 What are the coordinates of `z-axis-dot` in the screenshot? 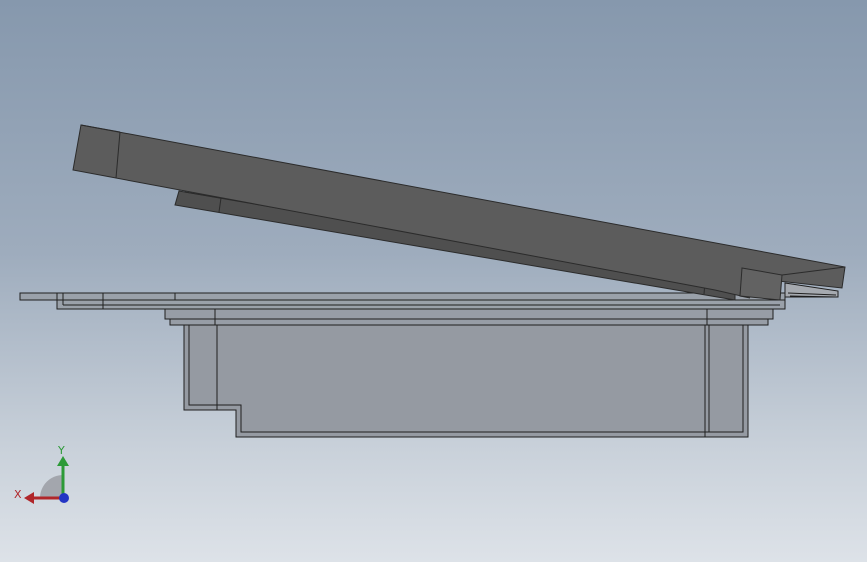 It's located at (64, 498).